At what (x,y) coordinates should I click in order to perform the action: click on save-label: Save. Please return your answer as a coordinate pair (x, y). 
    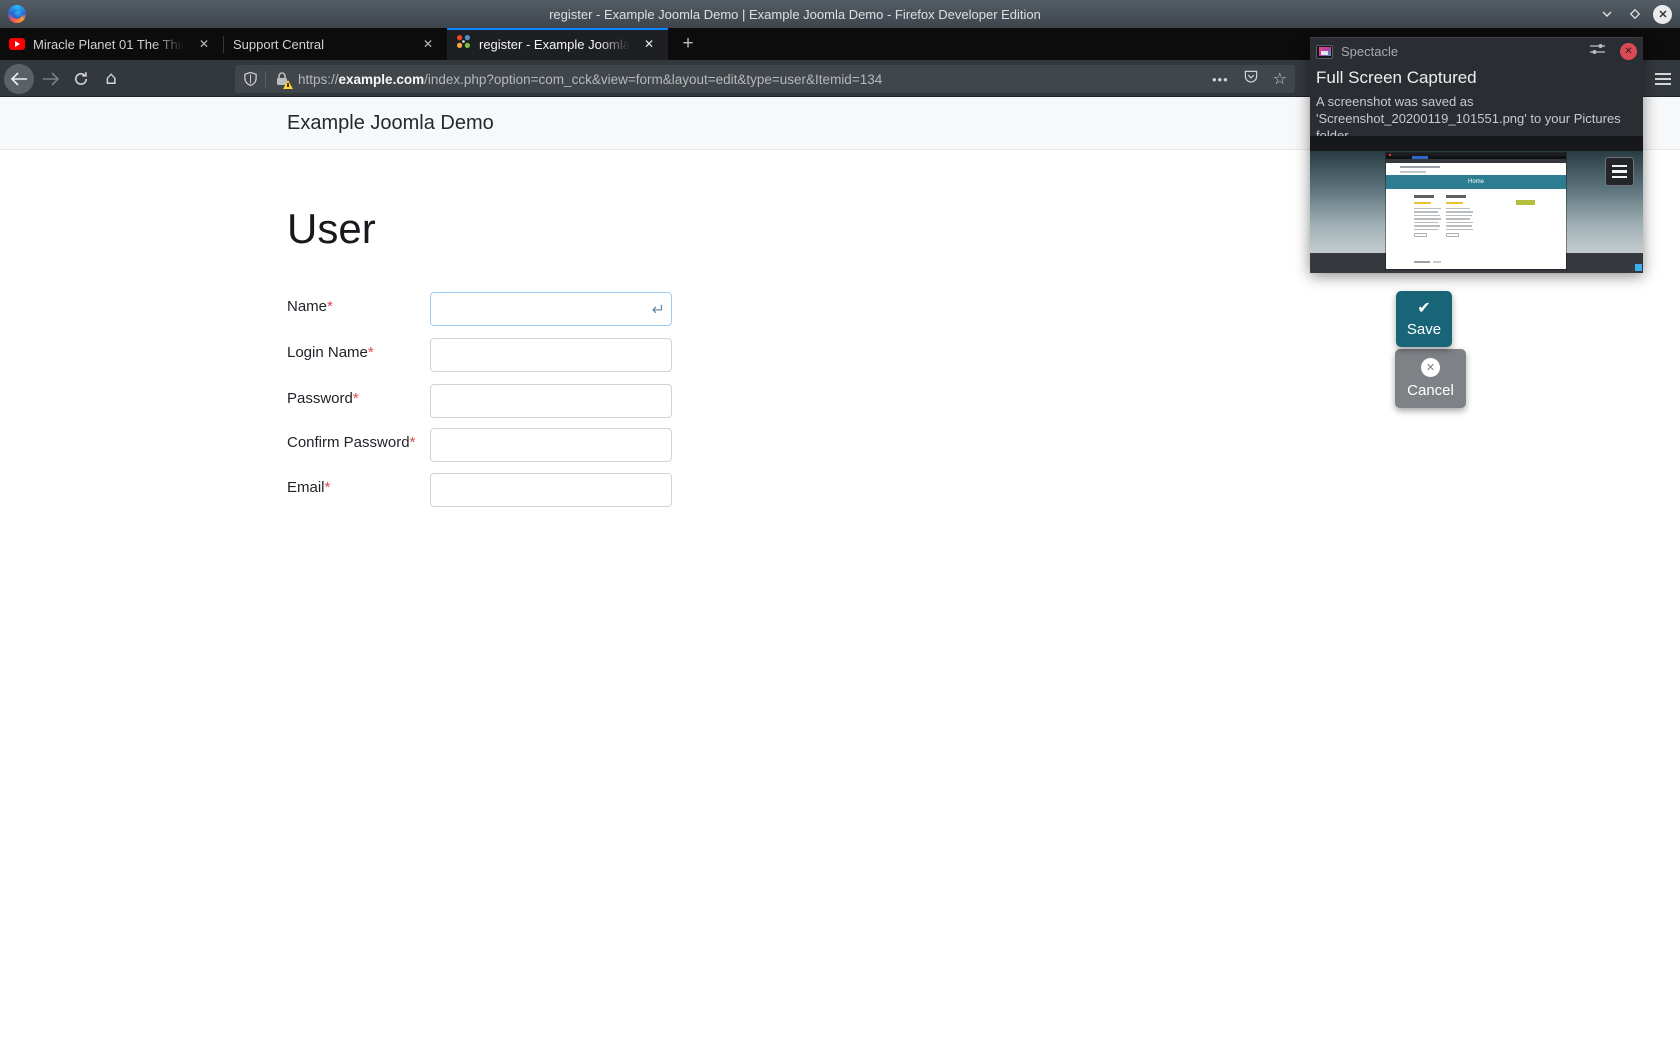
    Looking at the image, I should click on (1424, 329).